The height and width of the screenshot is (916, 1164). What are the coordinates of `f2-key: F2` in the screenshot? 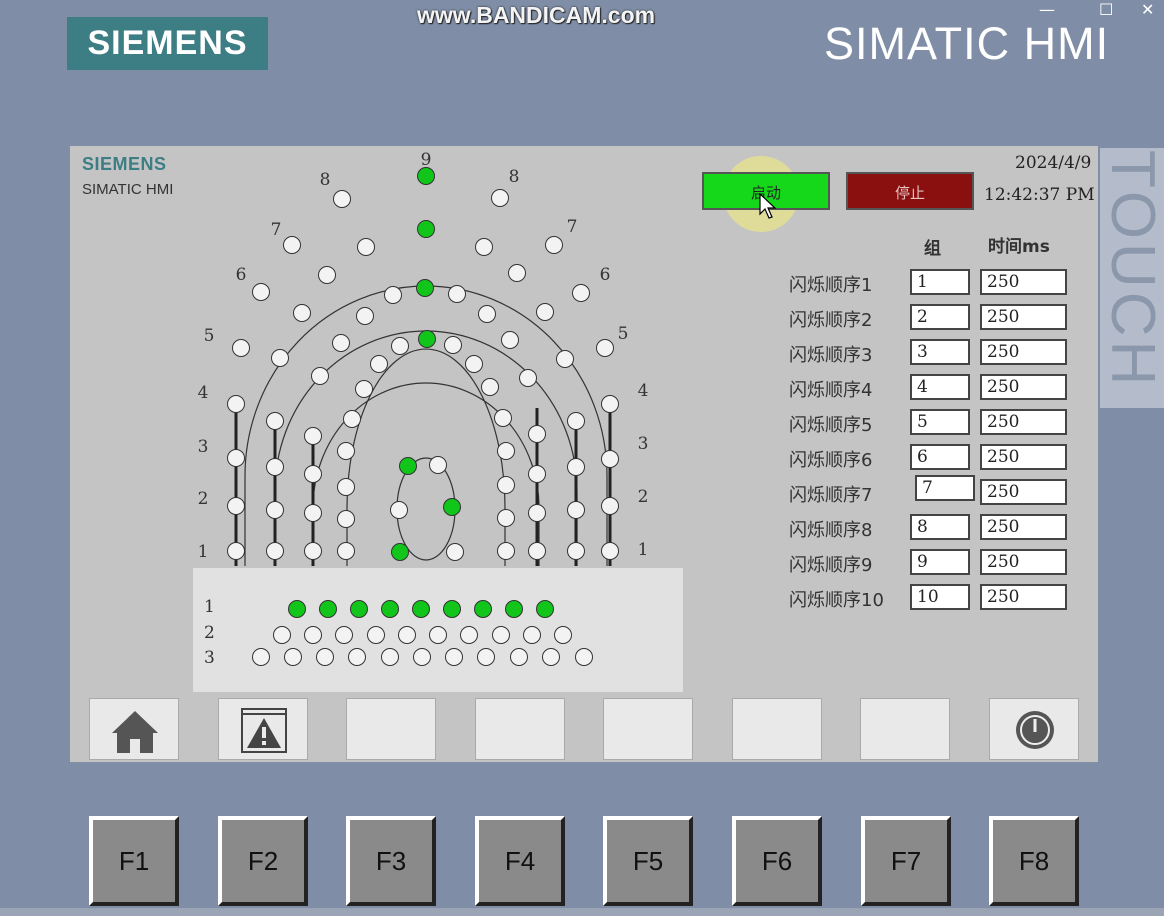 It's located at (263, 861).